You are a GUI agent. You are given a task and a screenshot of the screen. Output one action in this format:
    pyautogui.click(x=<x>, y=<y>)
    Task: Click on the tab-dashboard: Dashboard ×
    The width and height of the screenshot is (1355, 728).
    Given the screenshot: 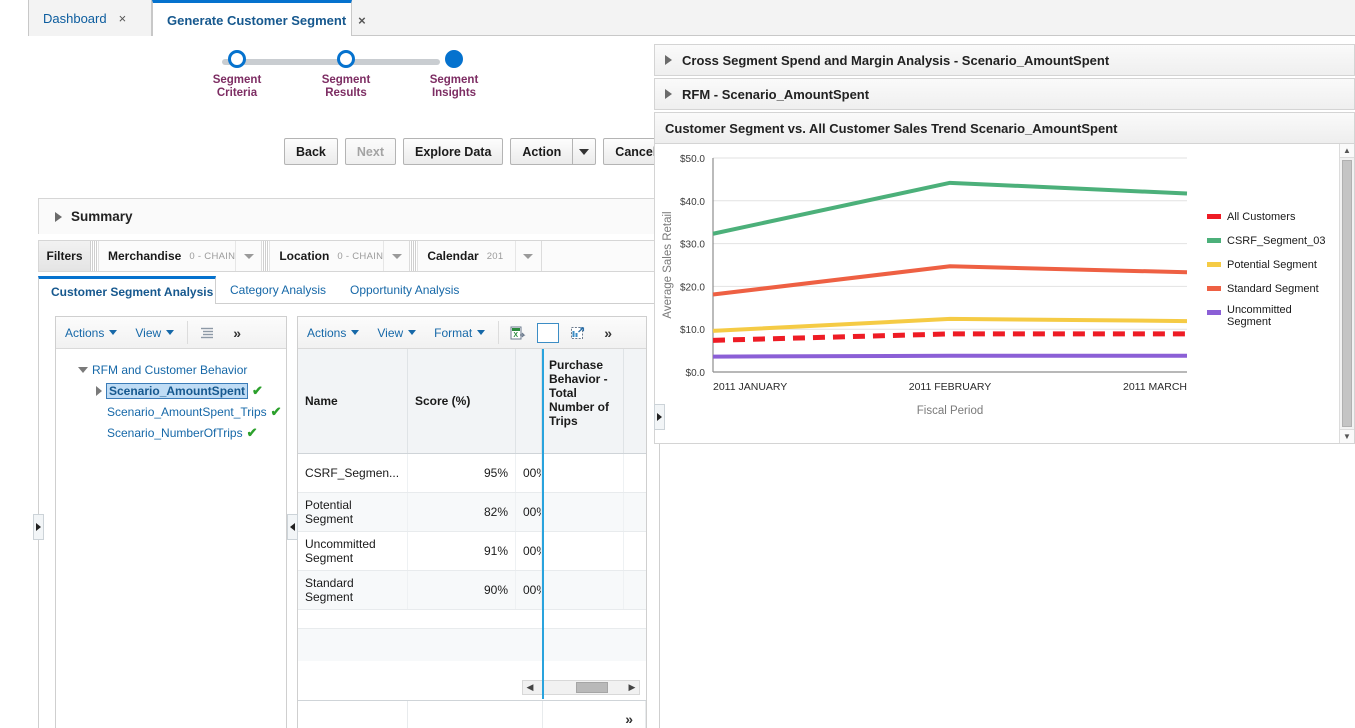 What is the action you would take?
    pyautogui.click(x=90, y=18)
    